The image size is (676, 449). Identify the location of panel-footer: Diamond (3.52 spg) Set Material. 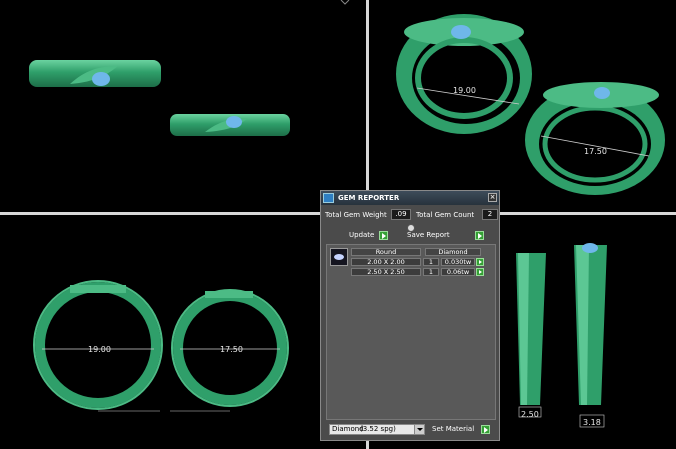
(411, 430).